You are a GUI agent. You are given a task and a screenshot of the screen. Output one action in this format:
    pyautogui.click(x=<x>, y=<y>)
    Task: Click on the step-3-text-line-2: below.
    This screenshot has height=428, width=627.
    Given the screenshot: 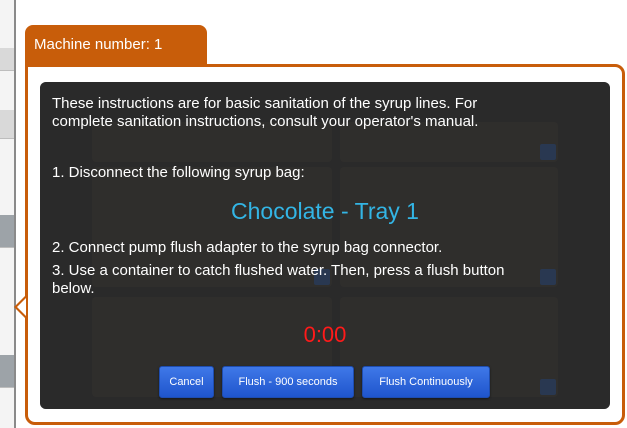 What is the action you would take?
    pyautogui.click(x=73, y=288)
    